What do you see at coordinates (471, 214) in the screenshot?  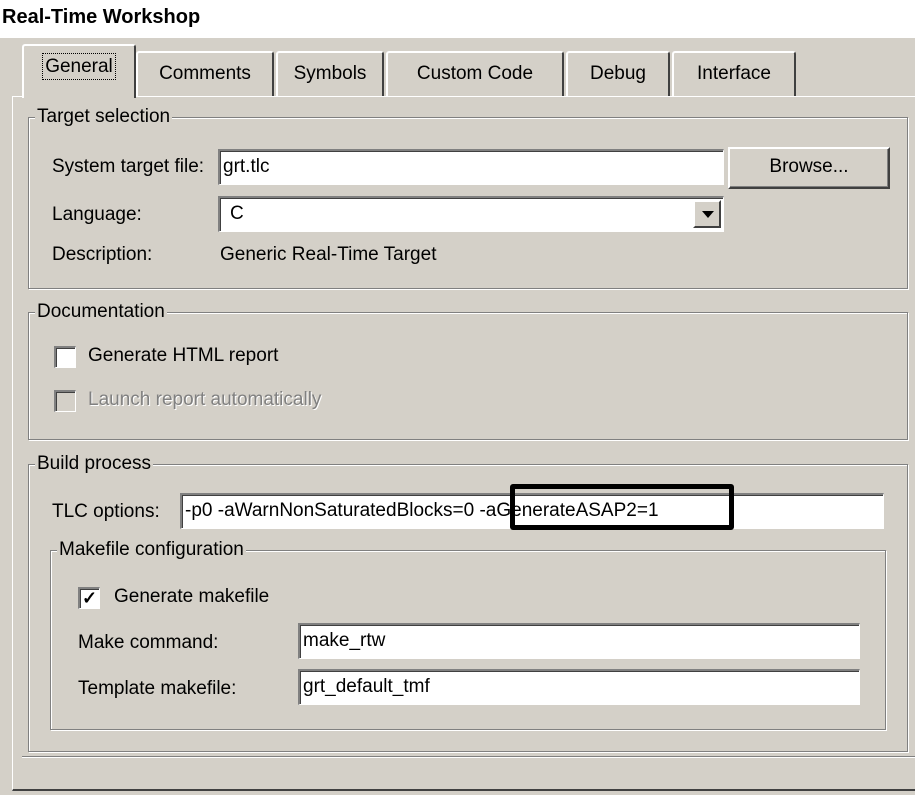 I see `language-select: C` at bounding box center [471, 214].